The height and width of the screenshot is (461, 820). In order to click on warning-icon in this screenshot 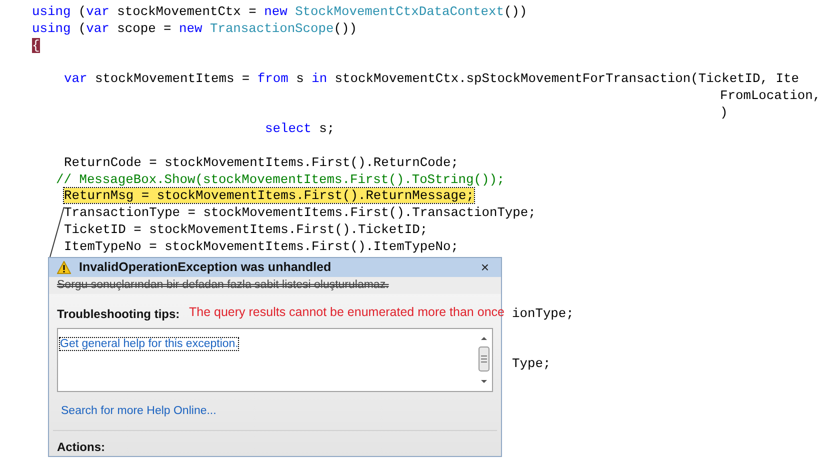, I will do `click(64, 267)`.